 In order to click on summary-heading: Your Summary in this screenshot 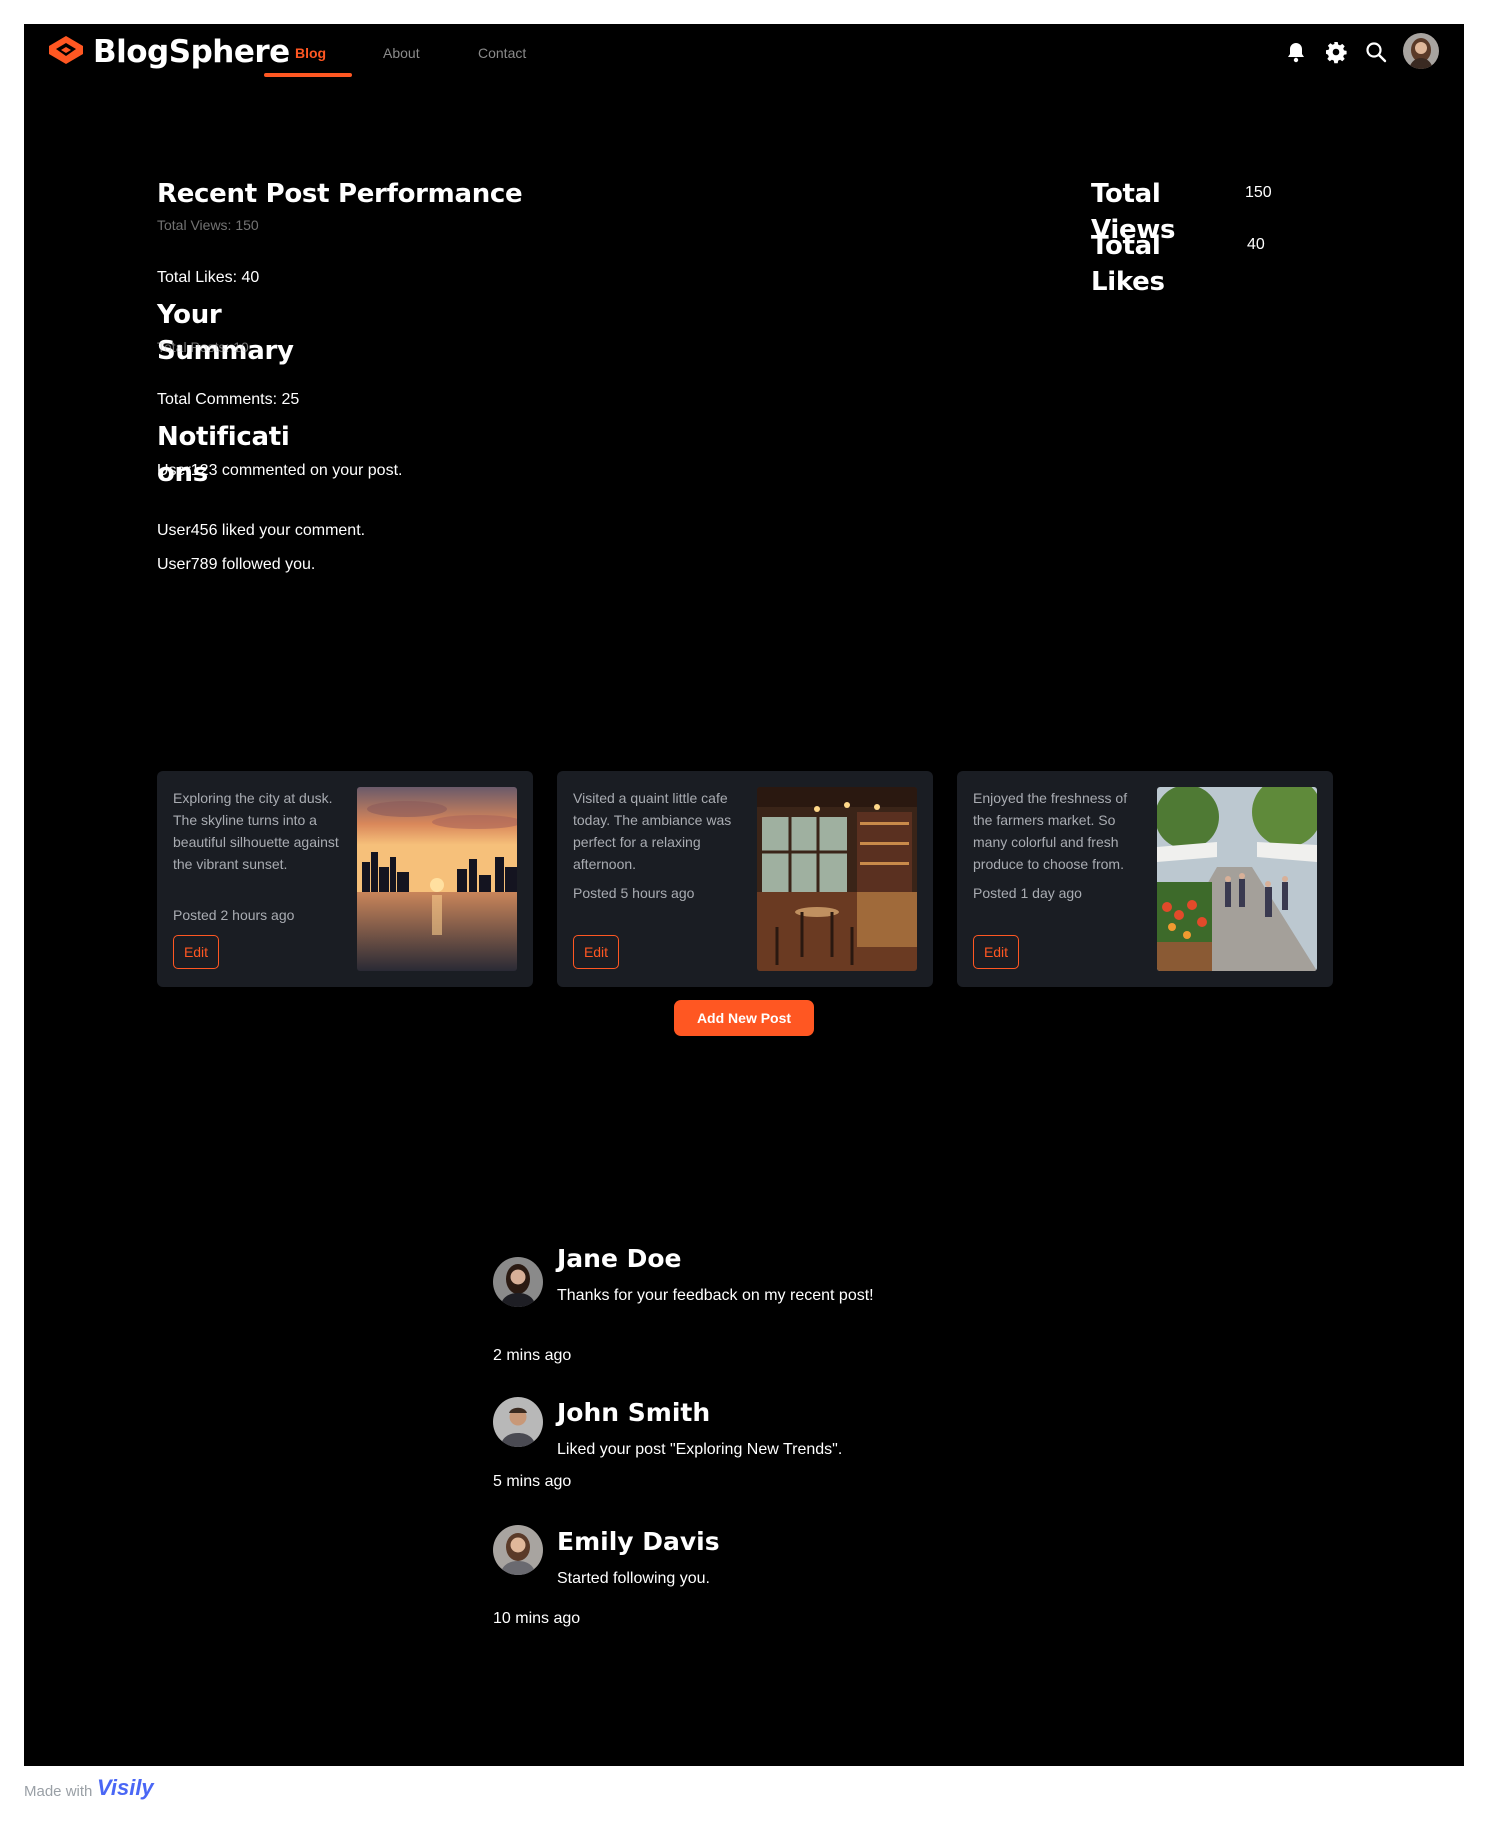, I will do `click(225, 333)`.